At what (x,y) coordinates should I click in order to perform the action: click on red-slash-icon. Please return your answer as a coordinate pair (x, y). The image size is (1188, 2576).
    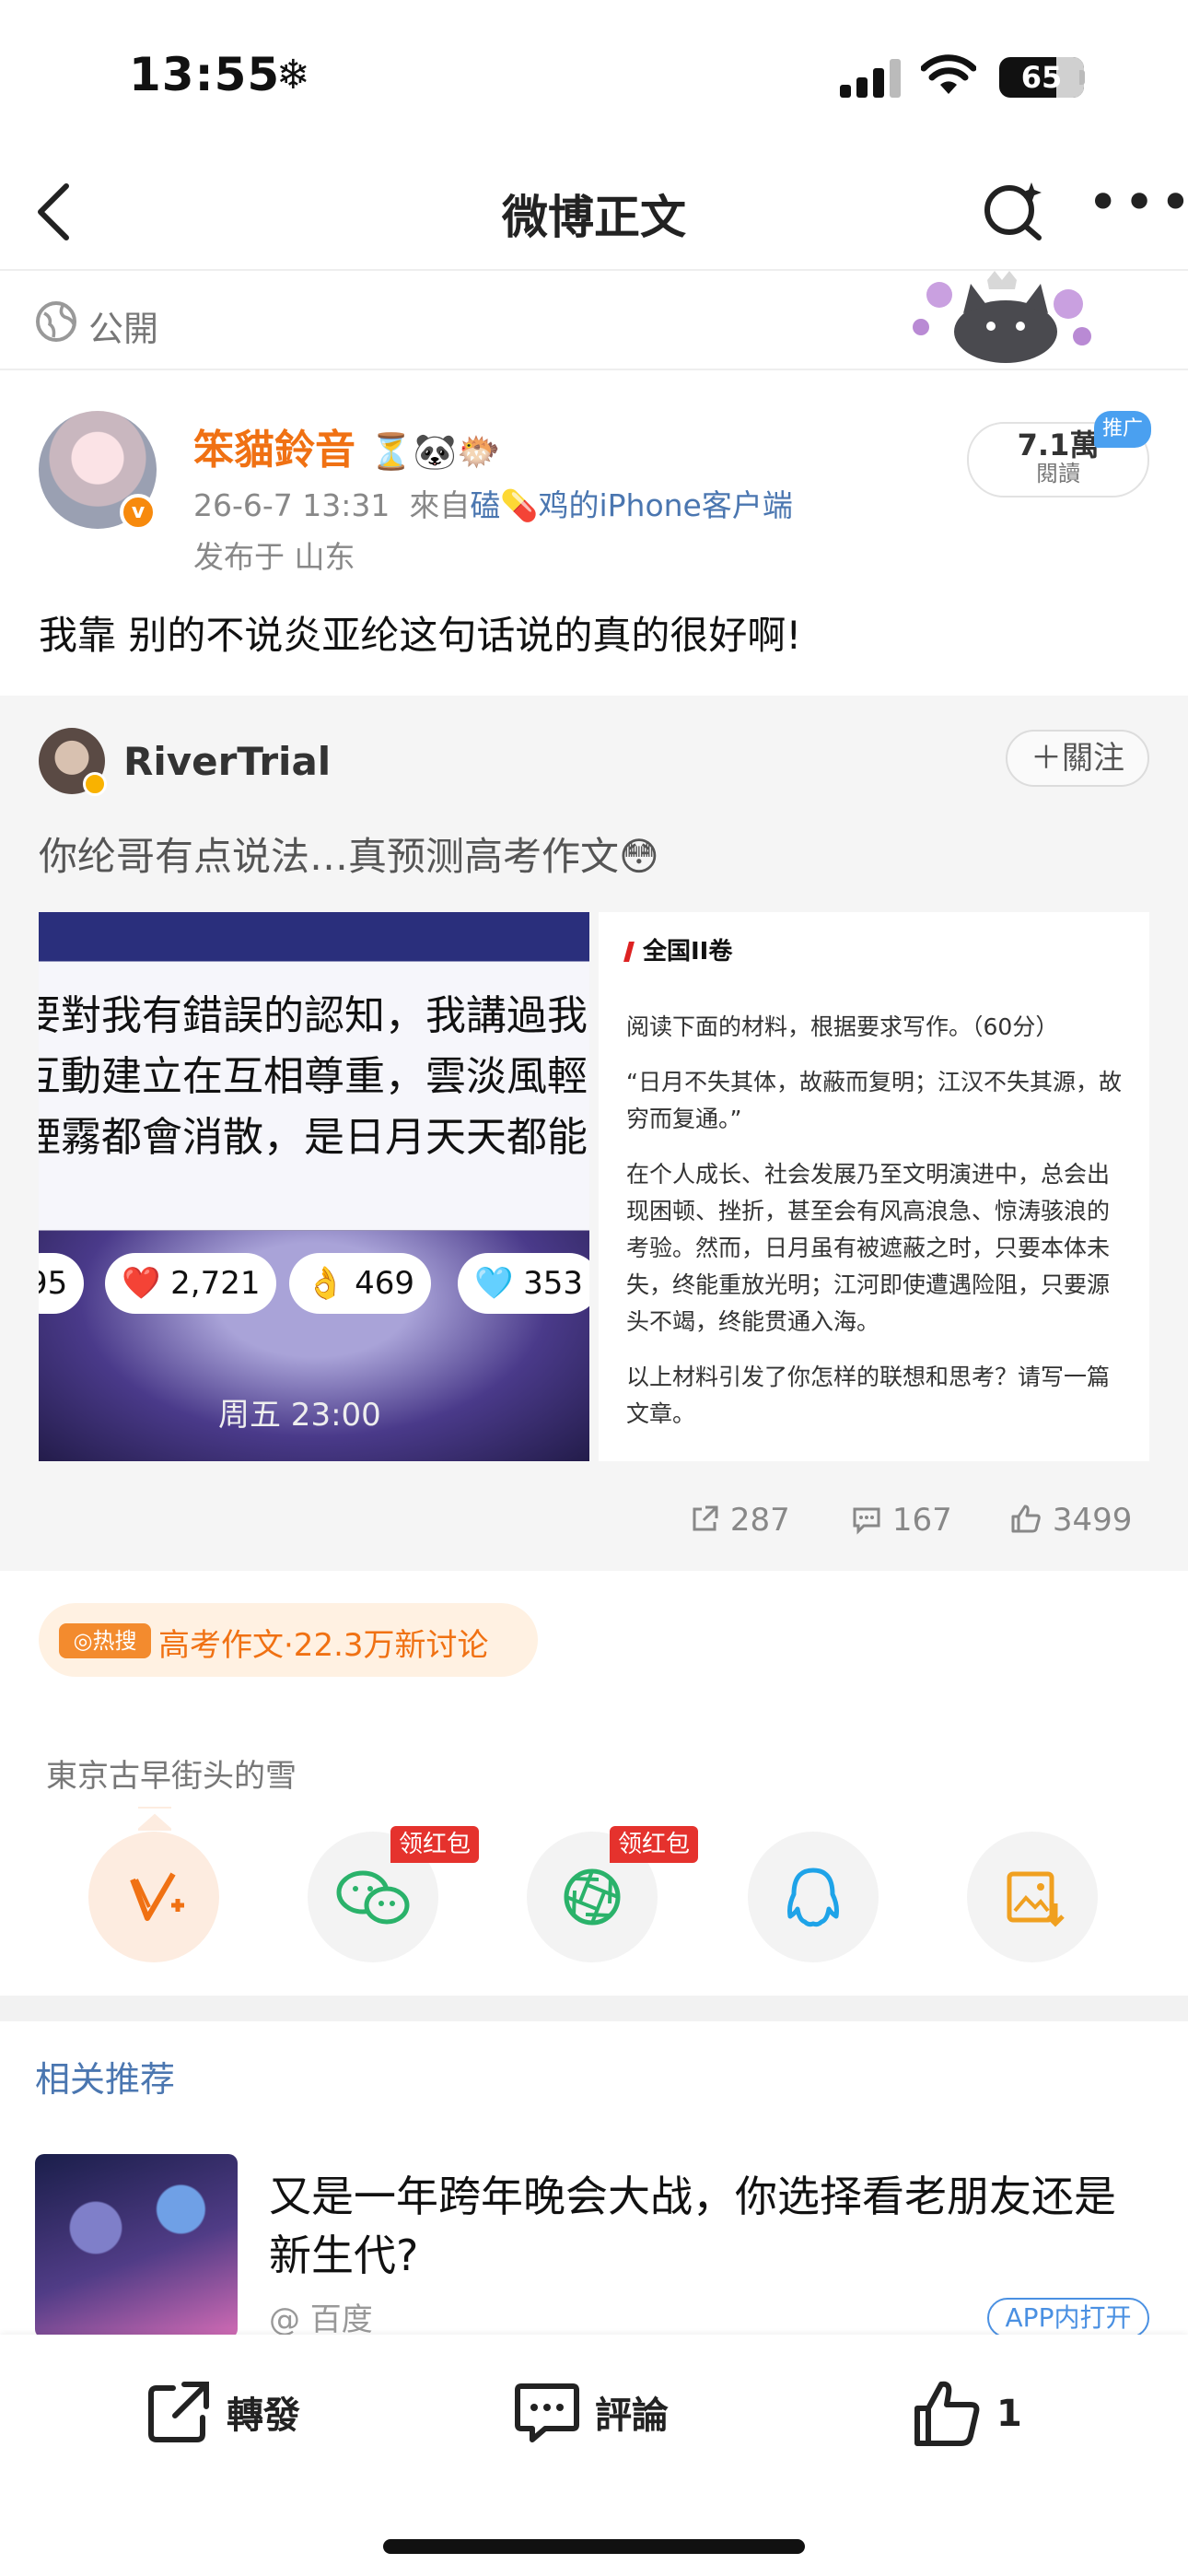
    Looking at the image, I should click on (629, 952).